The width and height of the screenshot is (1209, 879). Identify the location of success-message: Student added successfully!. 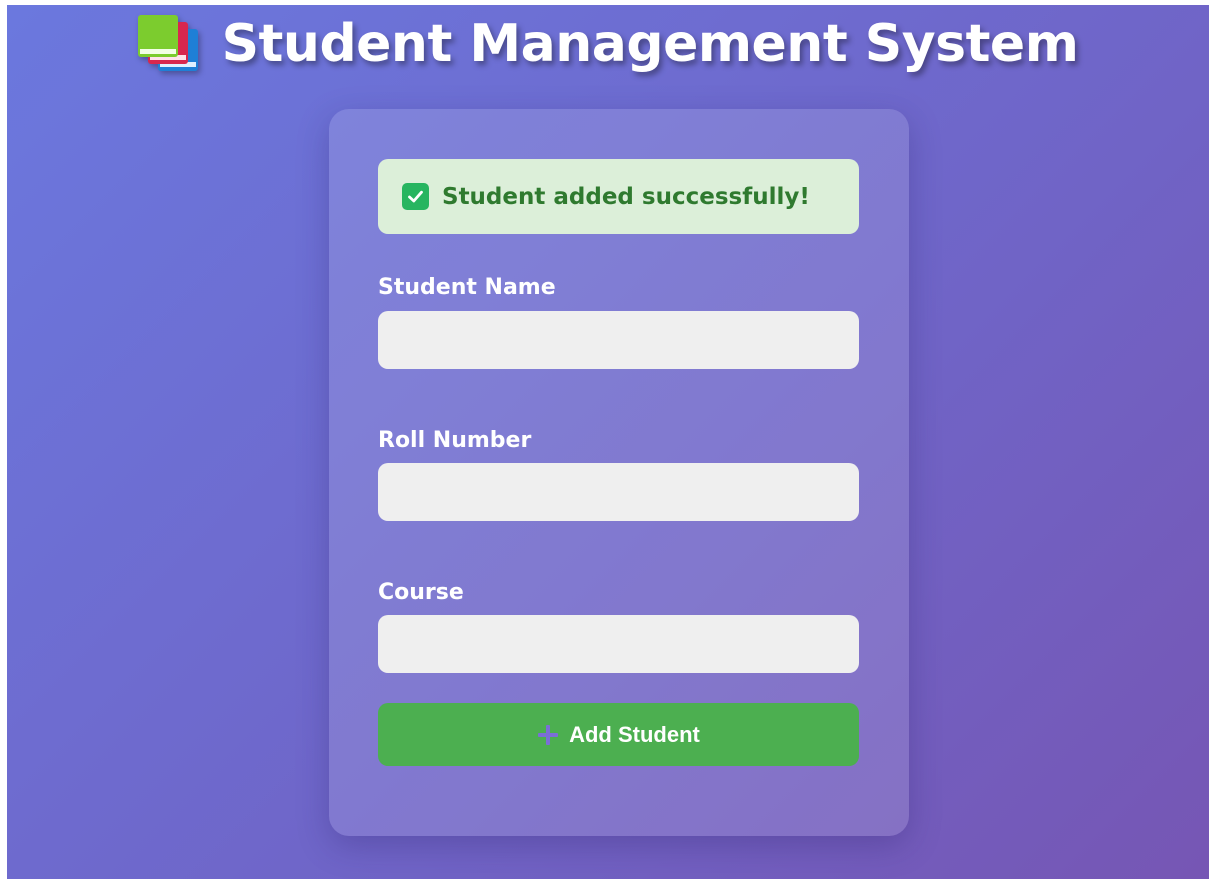
(626, 196).